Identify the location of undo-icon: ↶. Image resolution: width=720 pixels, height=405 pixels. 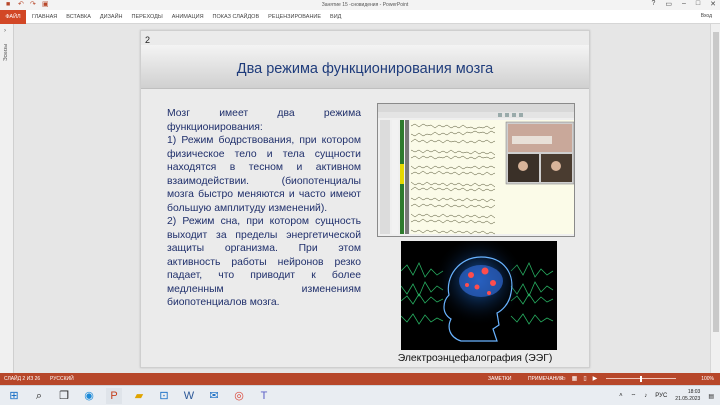
(21, 4).